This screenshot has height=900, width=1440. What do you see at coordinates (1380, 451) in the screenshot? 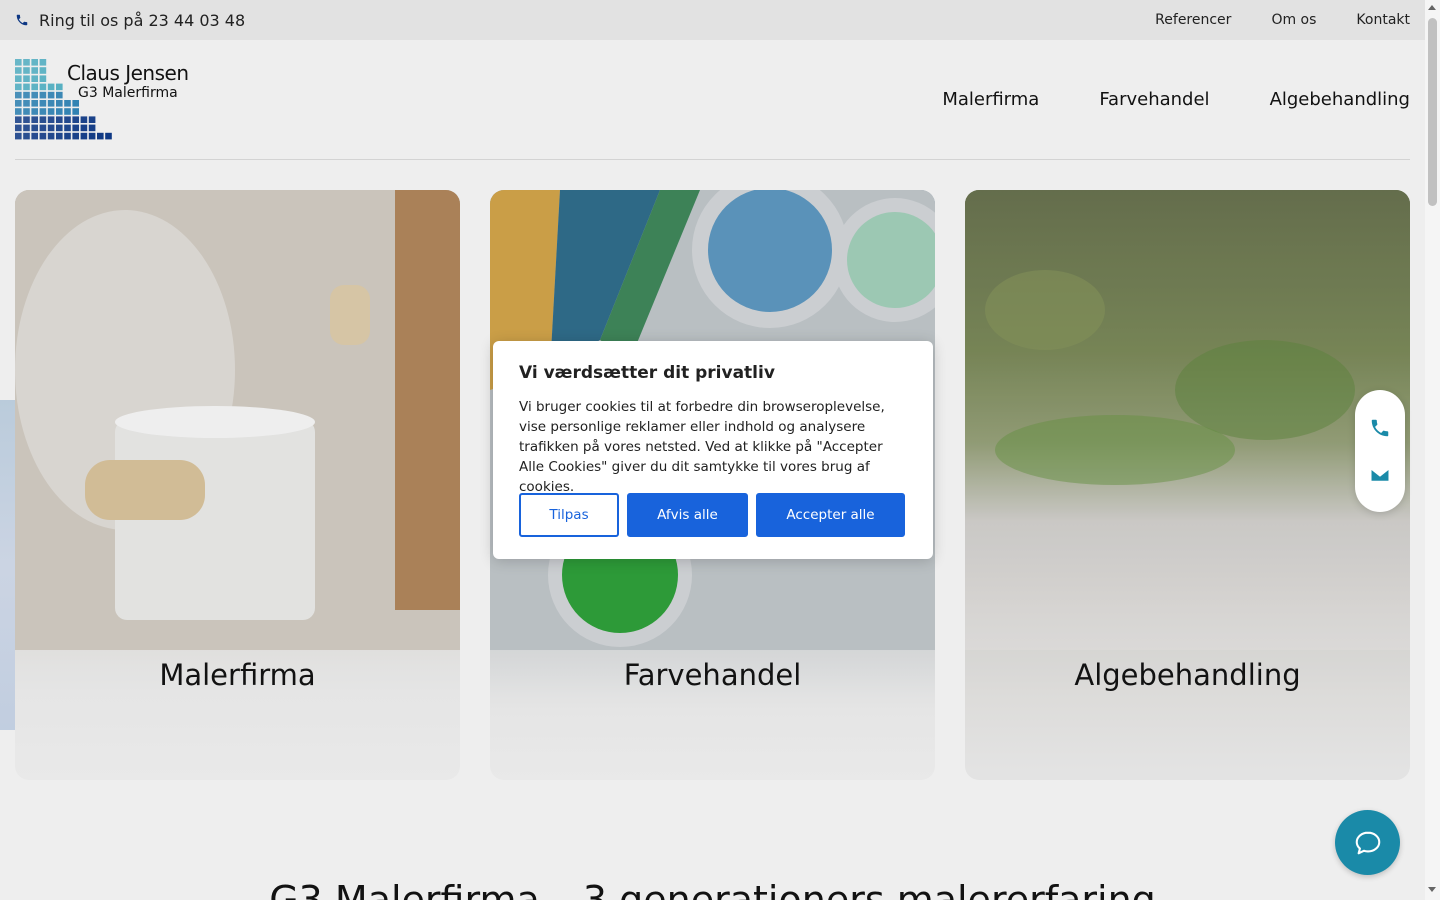
I see `side-contact-panel` at bounding box center [1380, 451].